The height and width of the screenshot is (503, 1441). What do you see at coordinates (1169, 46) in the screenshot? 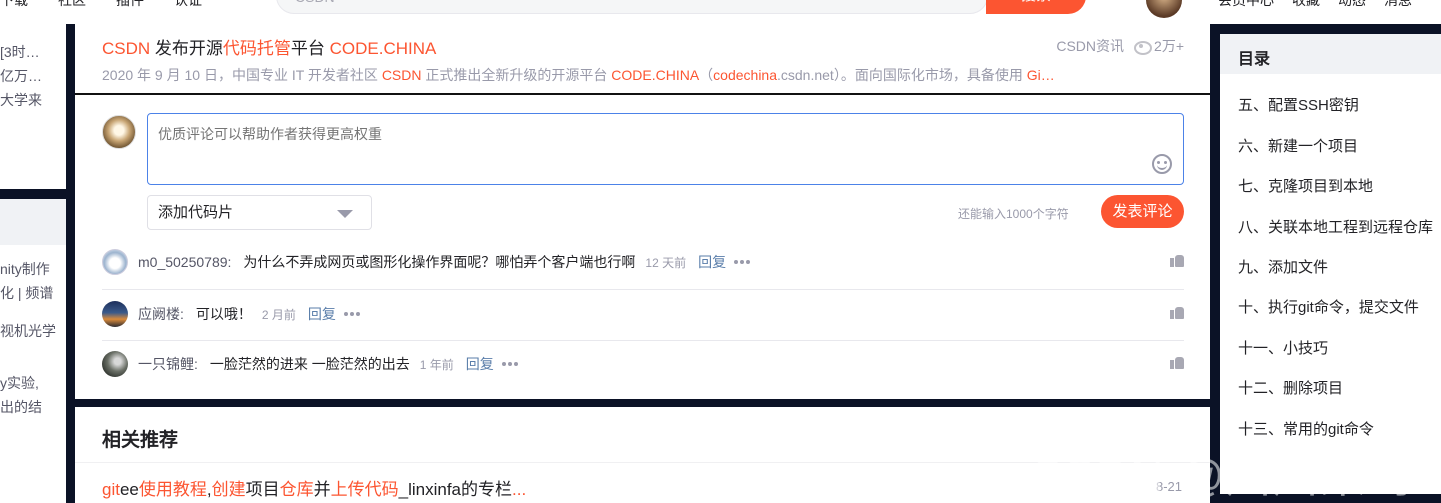
I see `recommend-views: 2万+` at bounding box center [1169, 46].